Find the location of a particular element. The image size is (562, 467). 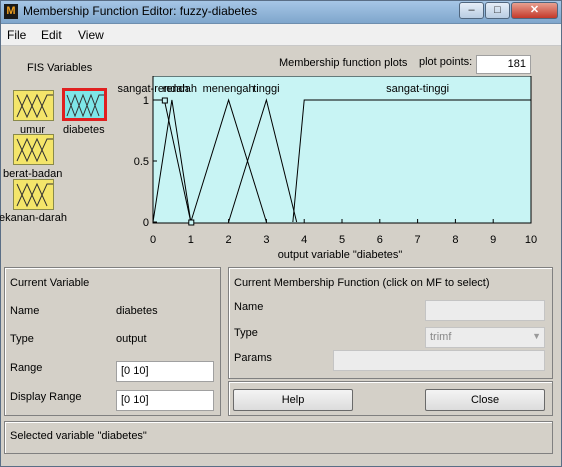

cv-name-label: Name is located at coordinates (25, 311).